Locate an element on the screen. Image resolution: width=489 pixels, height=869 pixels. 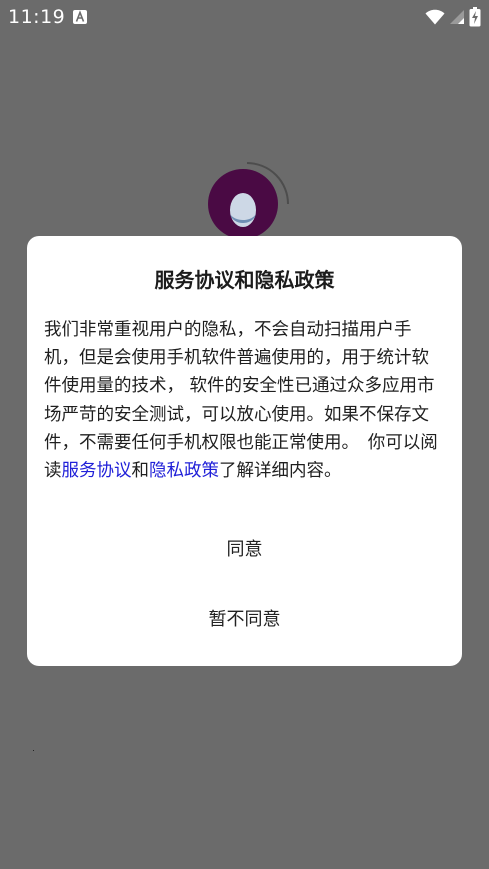
status-time: 11:19 is located at coordinates (37, 17).